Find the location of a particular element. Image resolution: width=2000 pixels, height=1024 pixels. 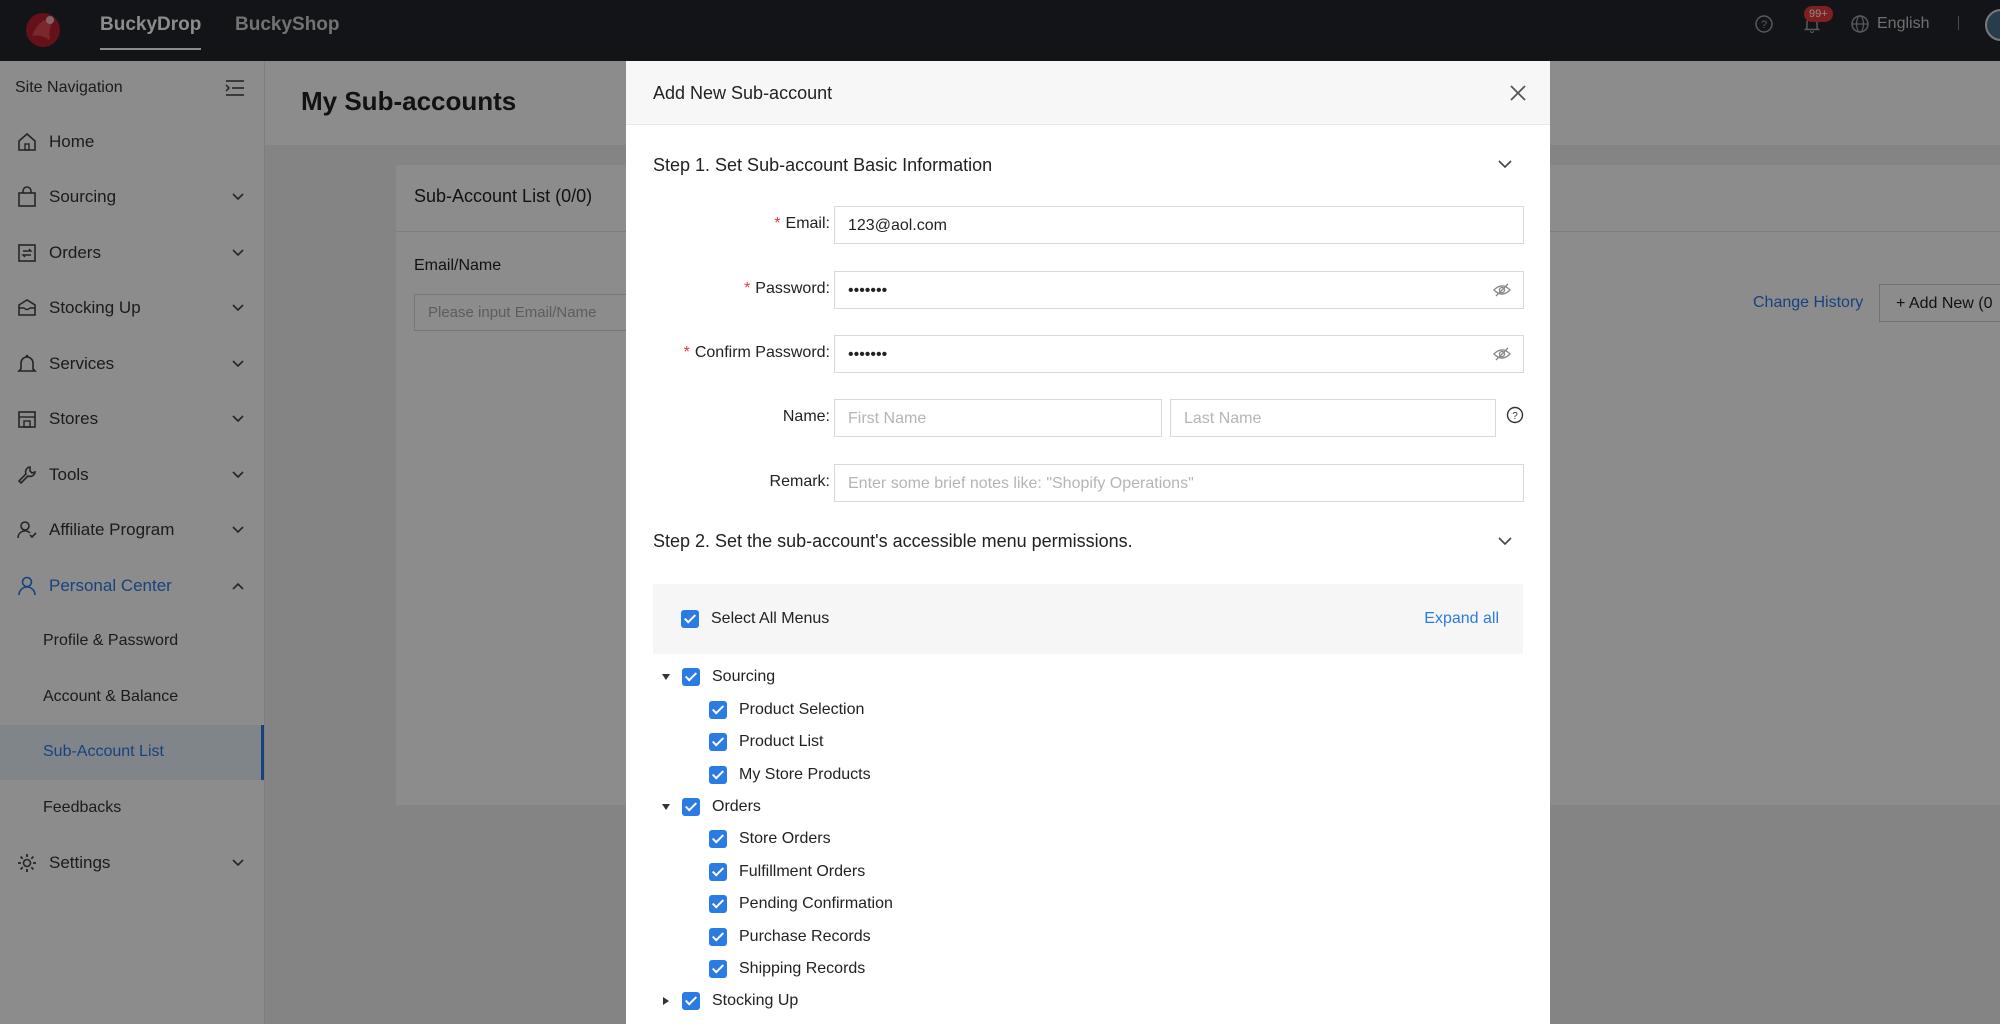

last-name-field: Last Name is located at coordinates (1333, 418).